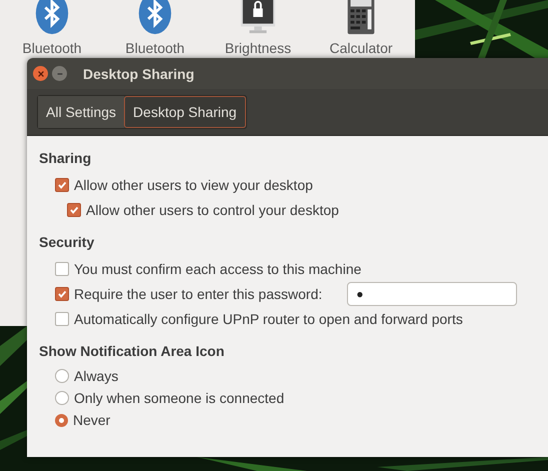  Describe the element at coordinates (91, 420) in the screenshot. I see `option-label: Never` at that location.